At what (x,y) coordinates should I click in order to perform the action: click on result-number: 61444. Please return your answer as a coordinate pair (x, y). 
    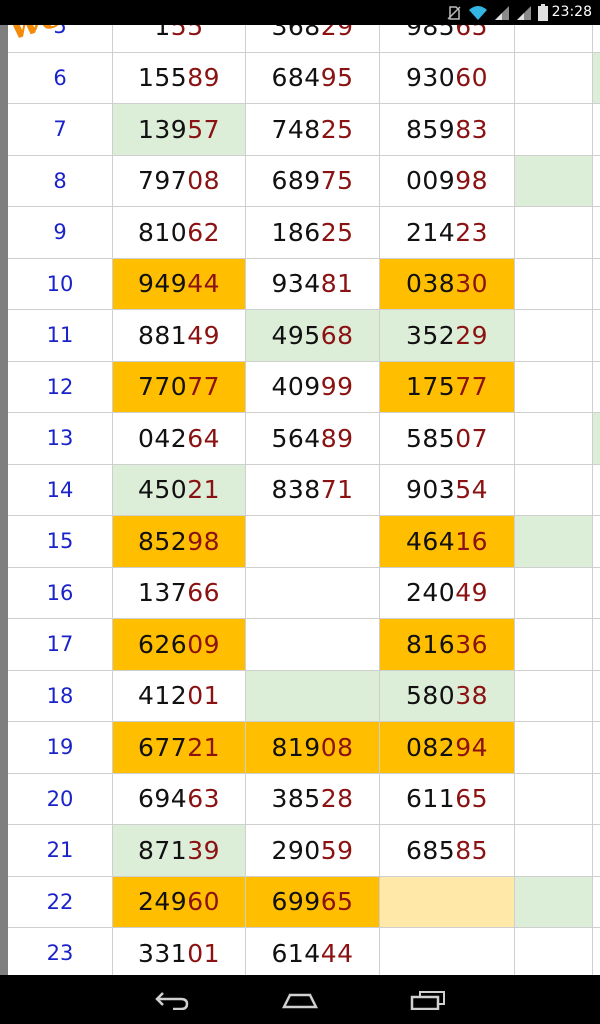
    Looking at the image, I should click on (312, 953).